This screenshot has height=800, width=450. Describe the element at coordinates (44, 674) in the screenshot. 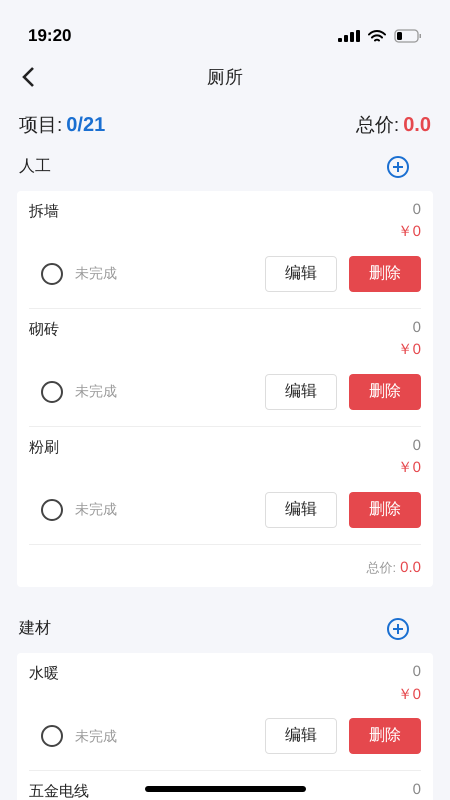

I see `item-name: 水暖` at that location.